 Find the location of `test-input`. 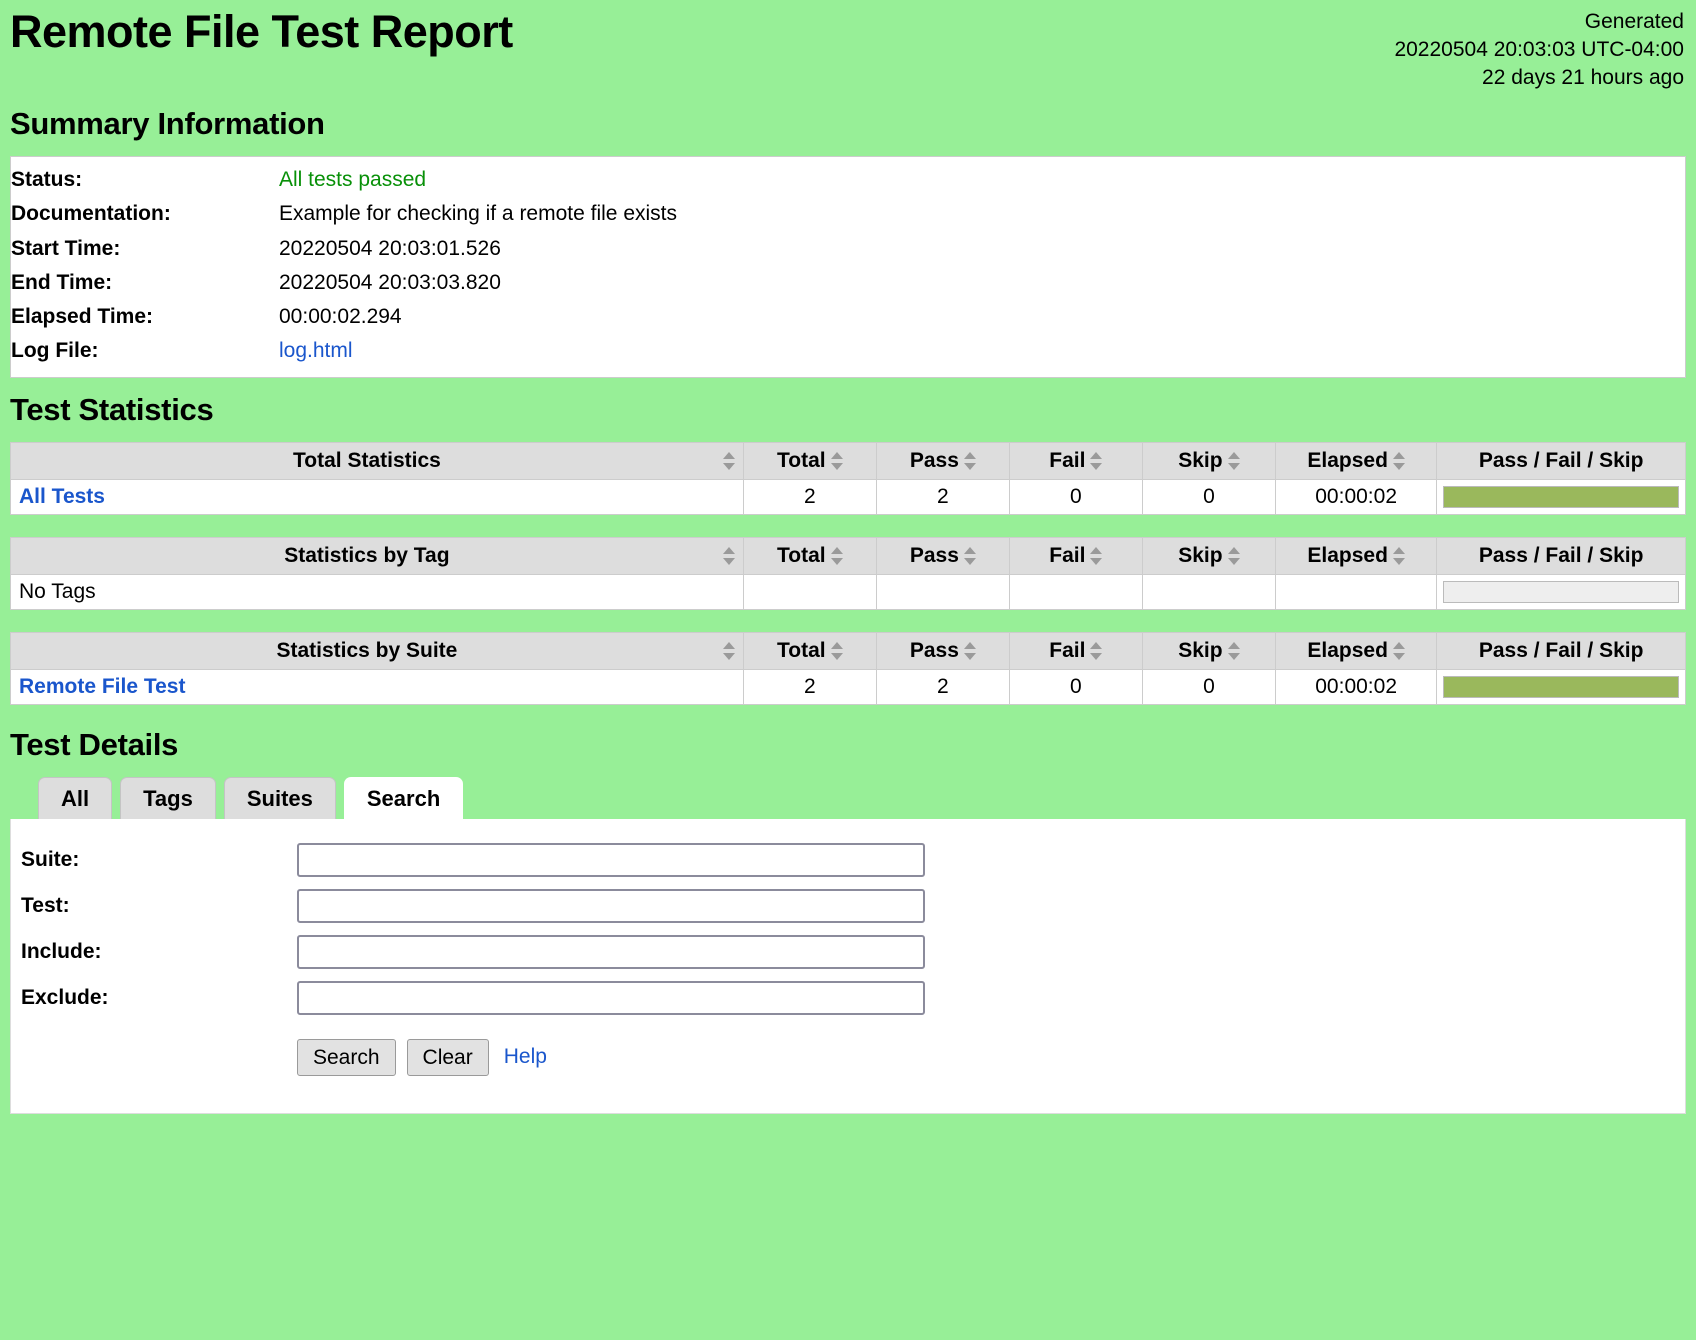

test-input is located at coordinates (611, 905).